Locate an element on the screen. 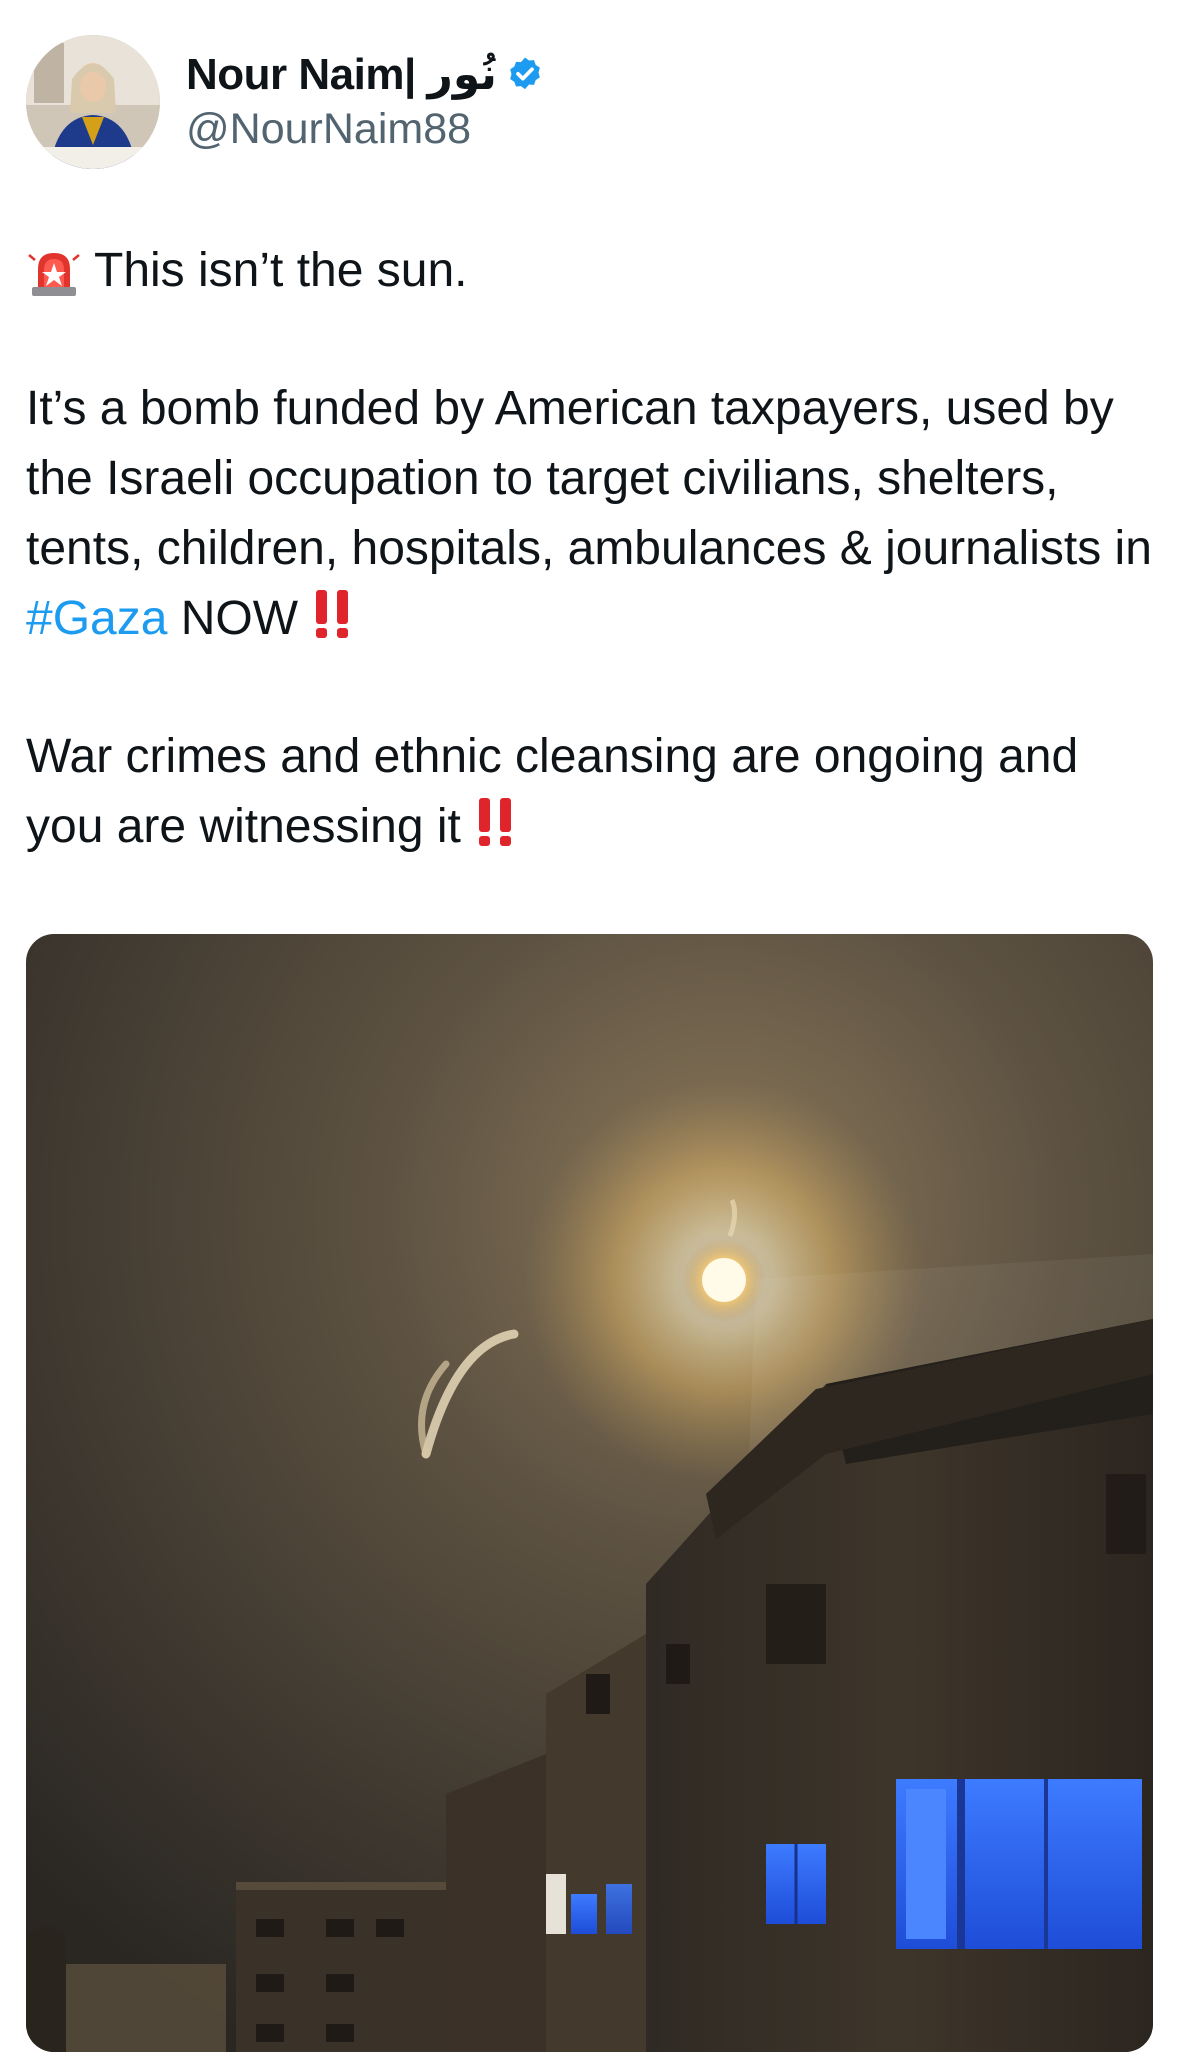  profile-photo-icon is located at coordinates (93, 102).